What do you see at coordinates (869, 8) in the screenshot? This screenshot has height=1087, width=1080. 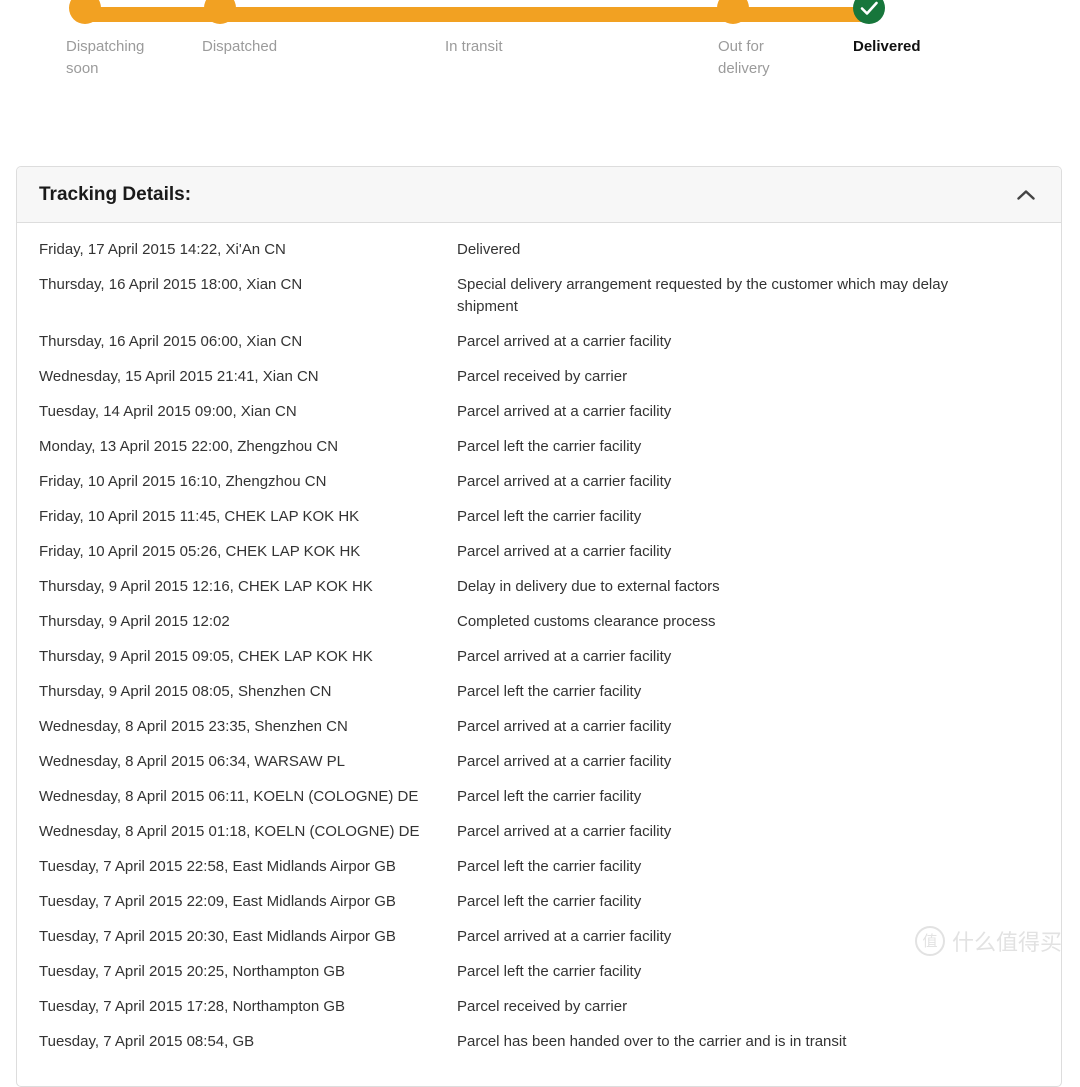 I see `check-icon` at bounding box center [869, 8].